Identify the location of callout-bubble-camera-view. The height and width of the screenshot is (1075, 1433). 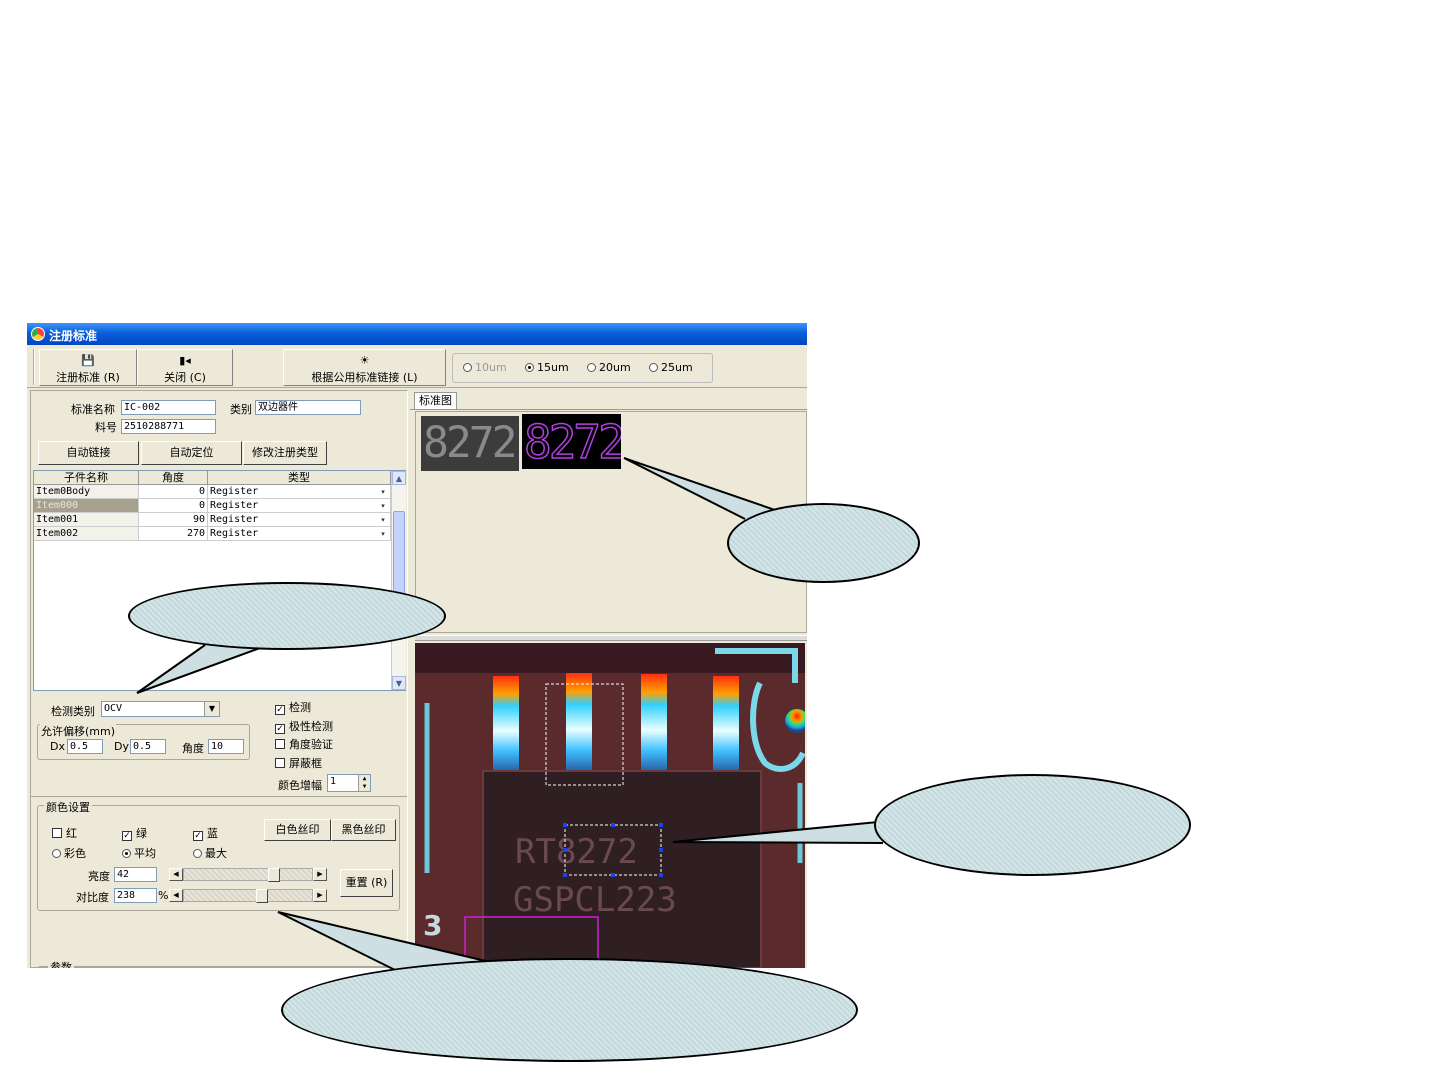
(1032, 825).